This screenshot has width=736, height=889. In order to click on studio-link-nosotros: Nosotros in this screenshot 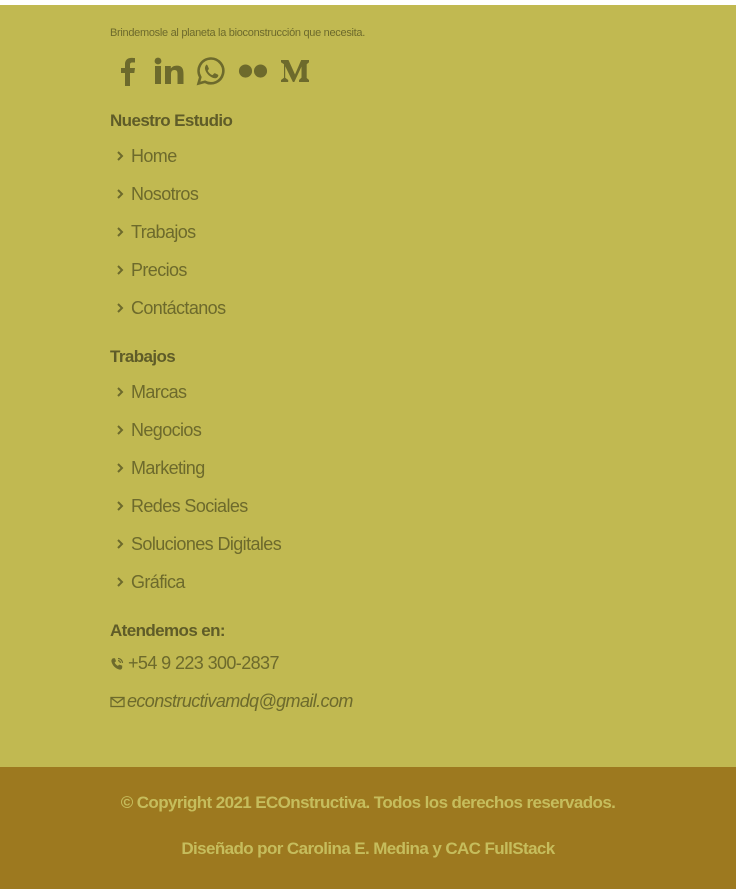, I will do `click(167, 194)`.